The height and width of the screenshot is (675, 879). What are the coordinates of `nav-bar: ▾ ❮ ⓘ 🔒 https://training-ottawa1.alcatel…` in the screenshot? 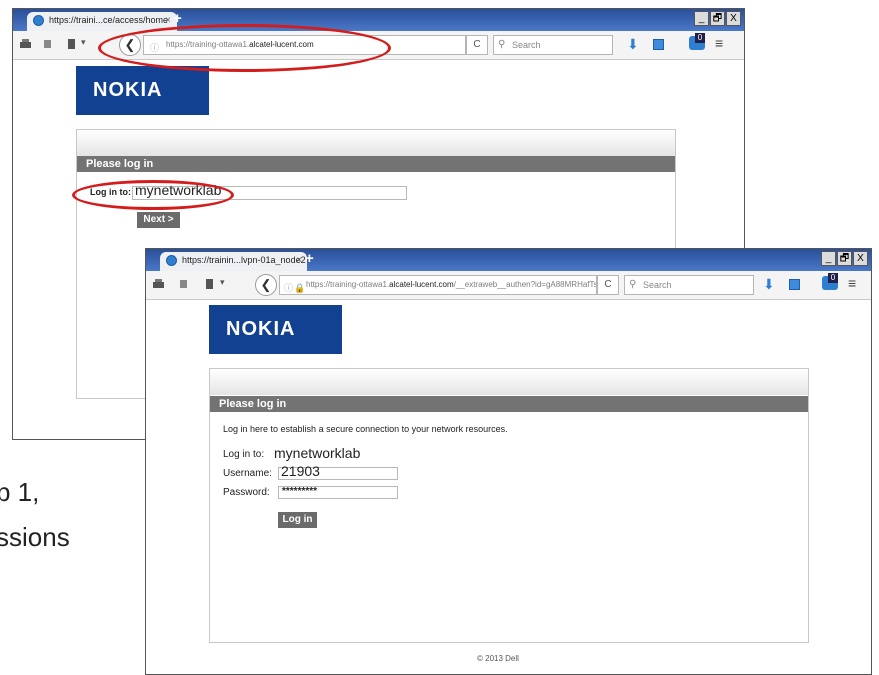 It's located at (508, 285).